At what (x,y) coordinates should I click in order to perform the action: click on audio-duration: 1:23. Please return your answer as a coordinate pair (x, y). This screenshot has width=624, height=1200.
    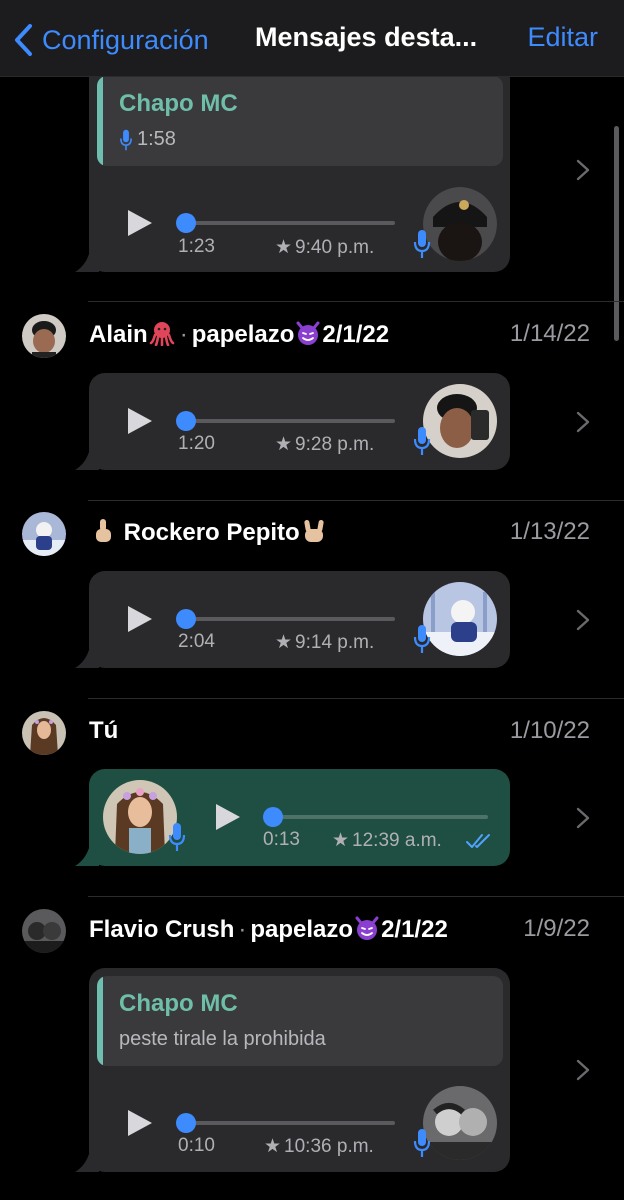
    Looking at the image, I should click on (196, 246).